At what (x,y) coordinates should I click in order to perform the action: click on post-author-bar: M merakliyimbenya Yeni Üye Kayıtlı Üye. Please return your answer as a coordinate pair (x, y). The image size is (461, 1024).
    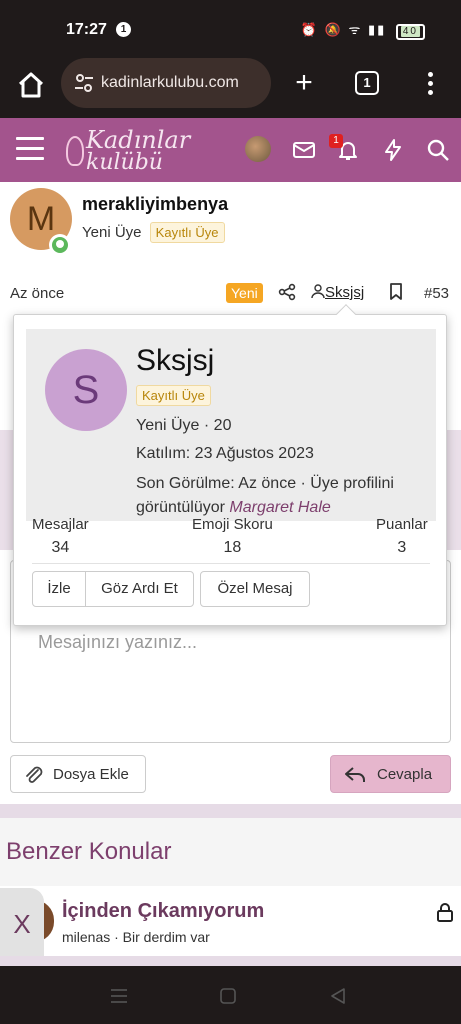
    Looking at the image, I should click on (230, 227).